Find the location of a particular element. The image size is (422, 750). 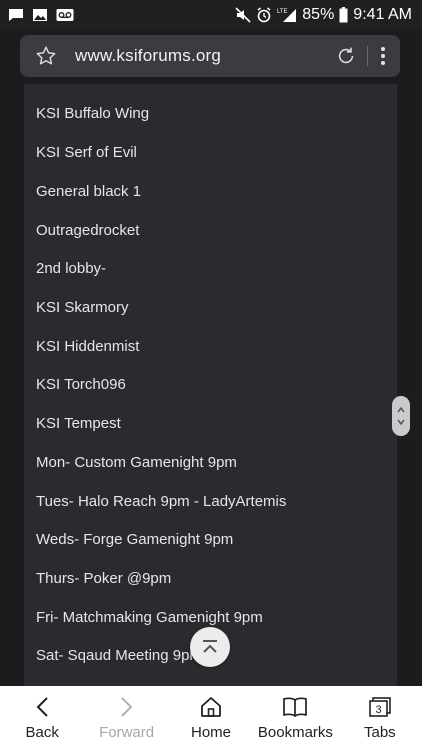

list-item: Fri- Matchmaking Gamenight 9pm is located at coordinates (149, 617).